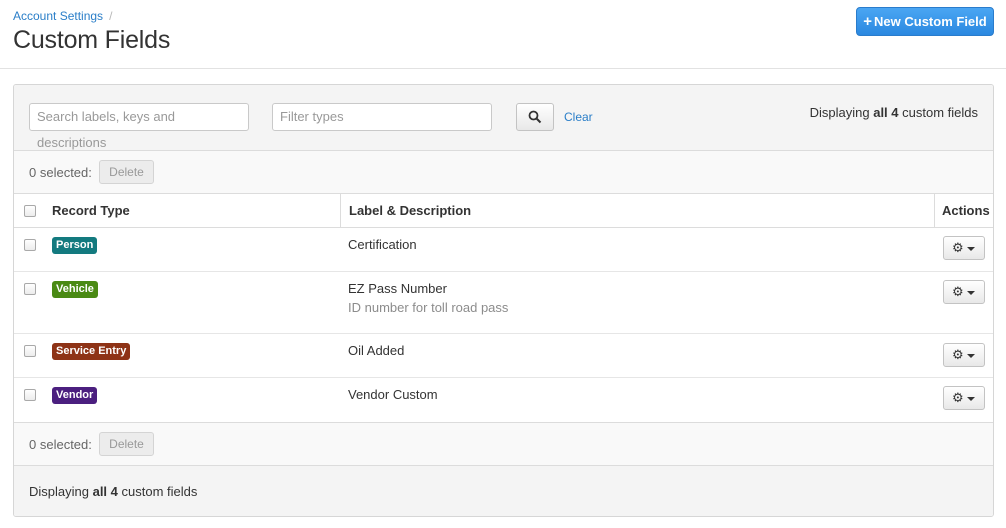  I want to click on displaying-count-top: Displaying all 4 custom fields, so click(894, 112).